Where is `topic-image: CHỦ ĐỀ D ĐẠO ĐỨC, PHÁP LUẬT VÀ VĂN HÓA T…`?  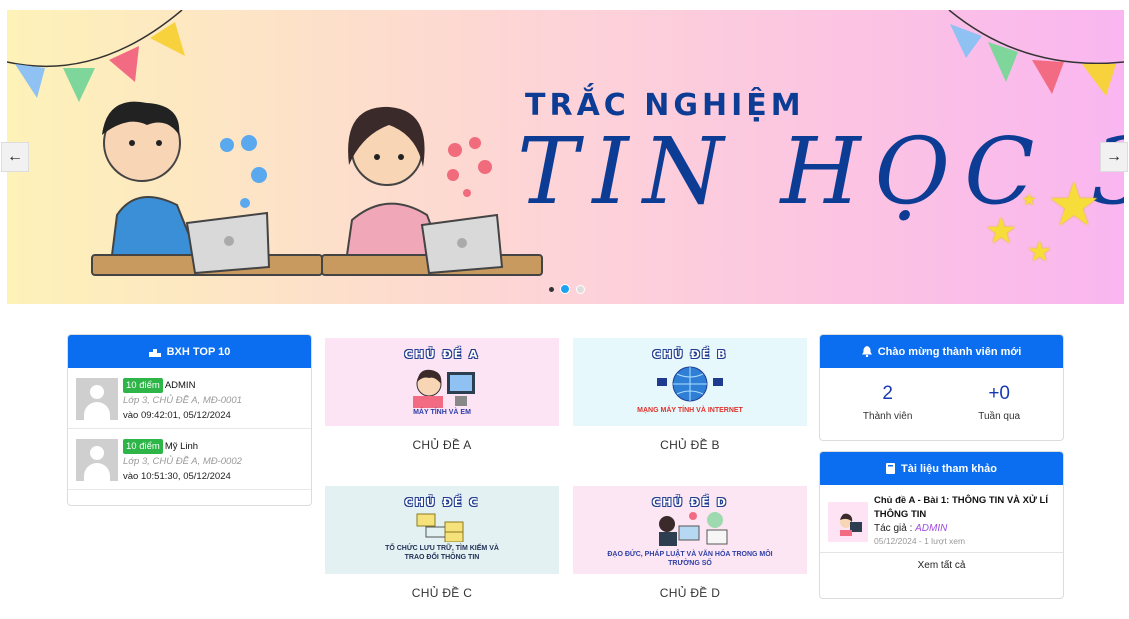
topic-image: CHỦ ĐỀ D ĐẠO ĐỨC, PHÁP LUẬT VÀ VĂN HÓA T… is located at coordinates (690, 530).